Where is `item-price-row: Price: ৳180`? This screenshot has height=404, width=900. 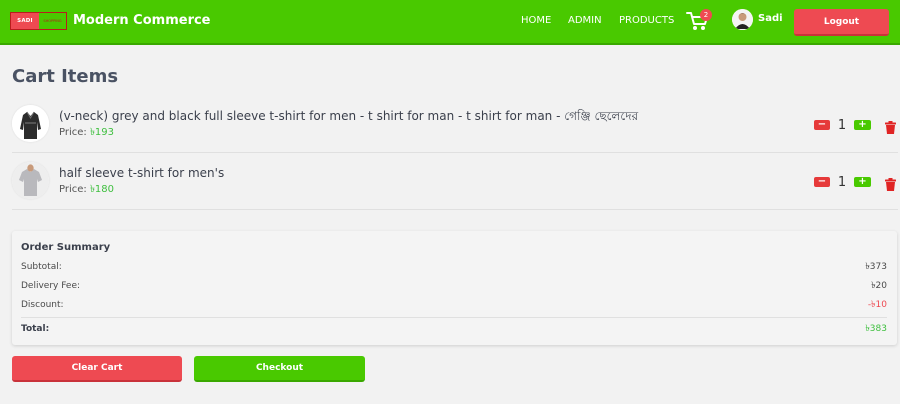 item-price-row: Price: ৳180 is located at coordinates (86, 190).